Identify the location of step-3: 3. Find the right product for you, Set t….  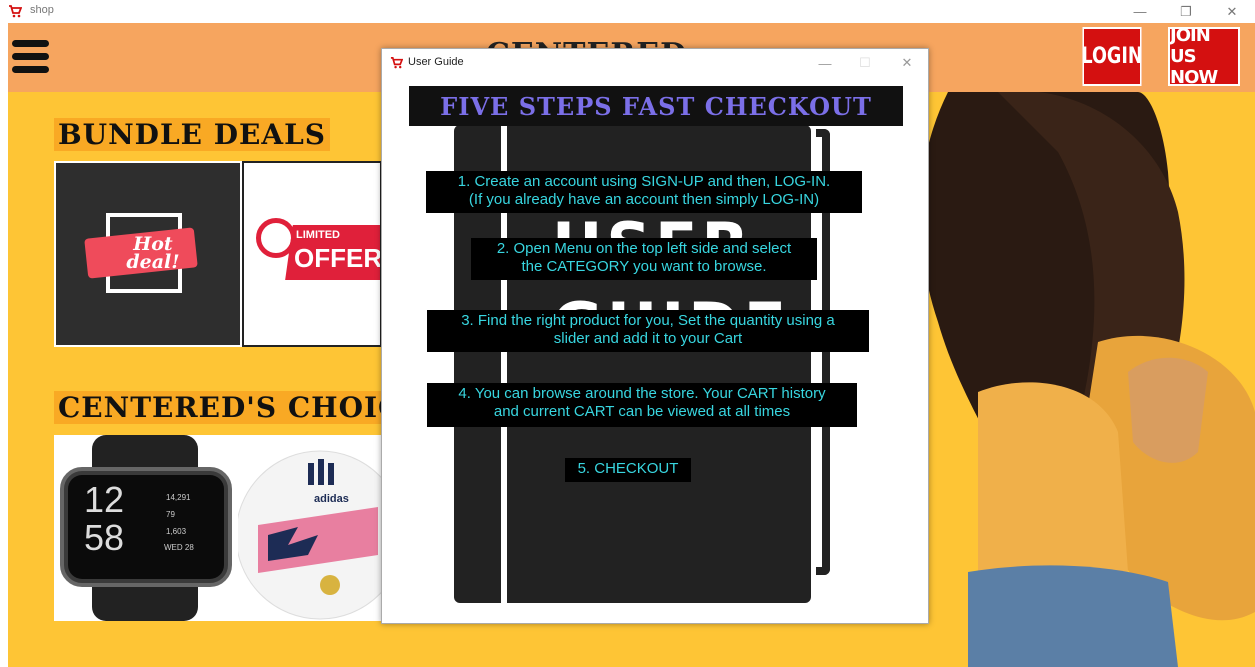
(648, 331).